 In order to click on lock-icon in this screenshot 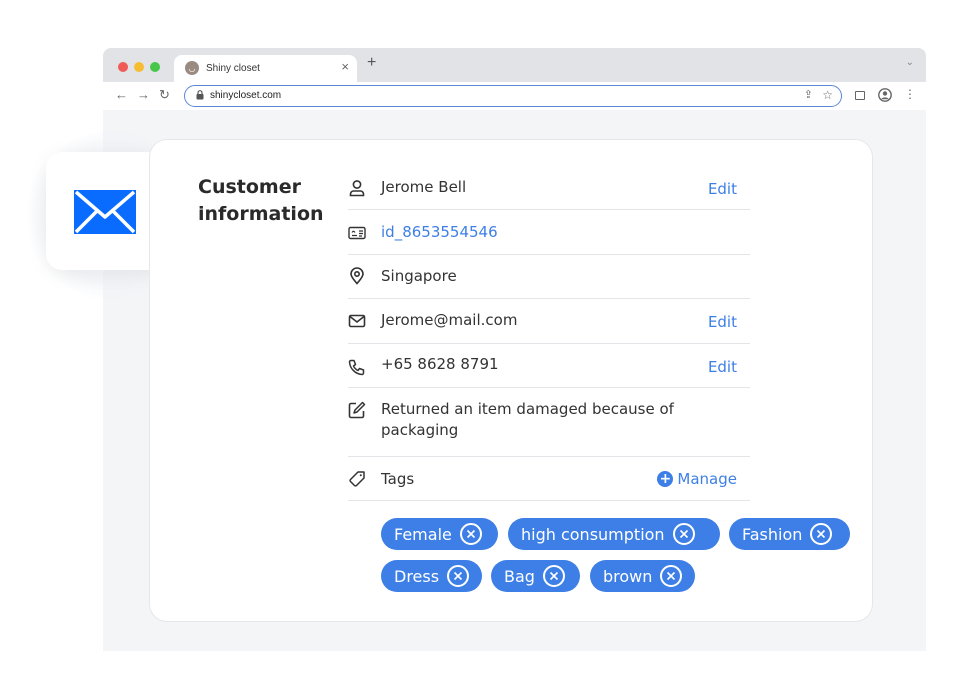, I will do `click(200, 95)`.